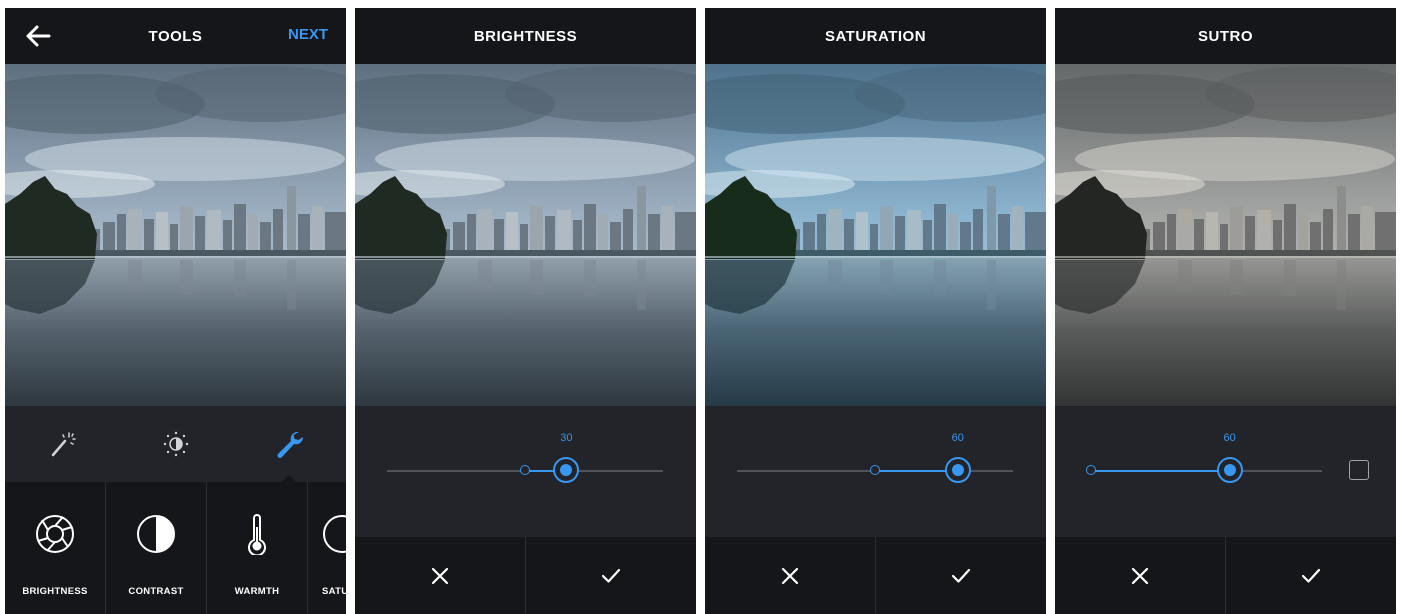 This screenshot has height=614, width=1403. I want to click on top-bar: BRIGHTNESS, so click(525, 36).